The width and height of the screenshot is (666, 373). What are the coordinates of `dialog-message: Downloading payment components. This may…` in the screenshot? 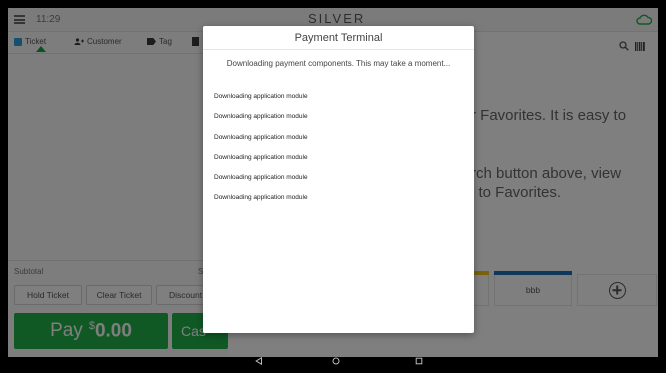 It's located at (338, 63).